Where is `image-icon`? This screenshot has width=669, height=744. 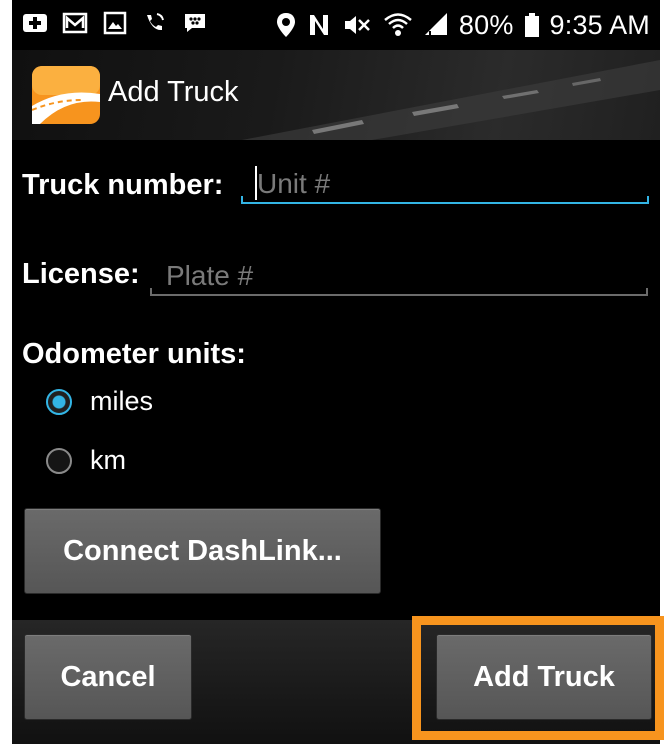 image-icon is located at coordinates (115, 23).